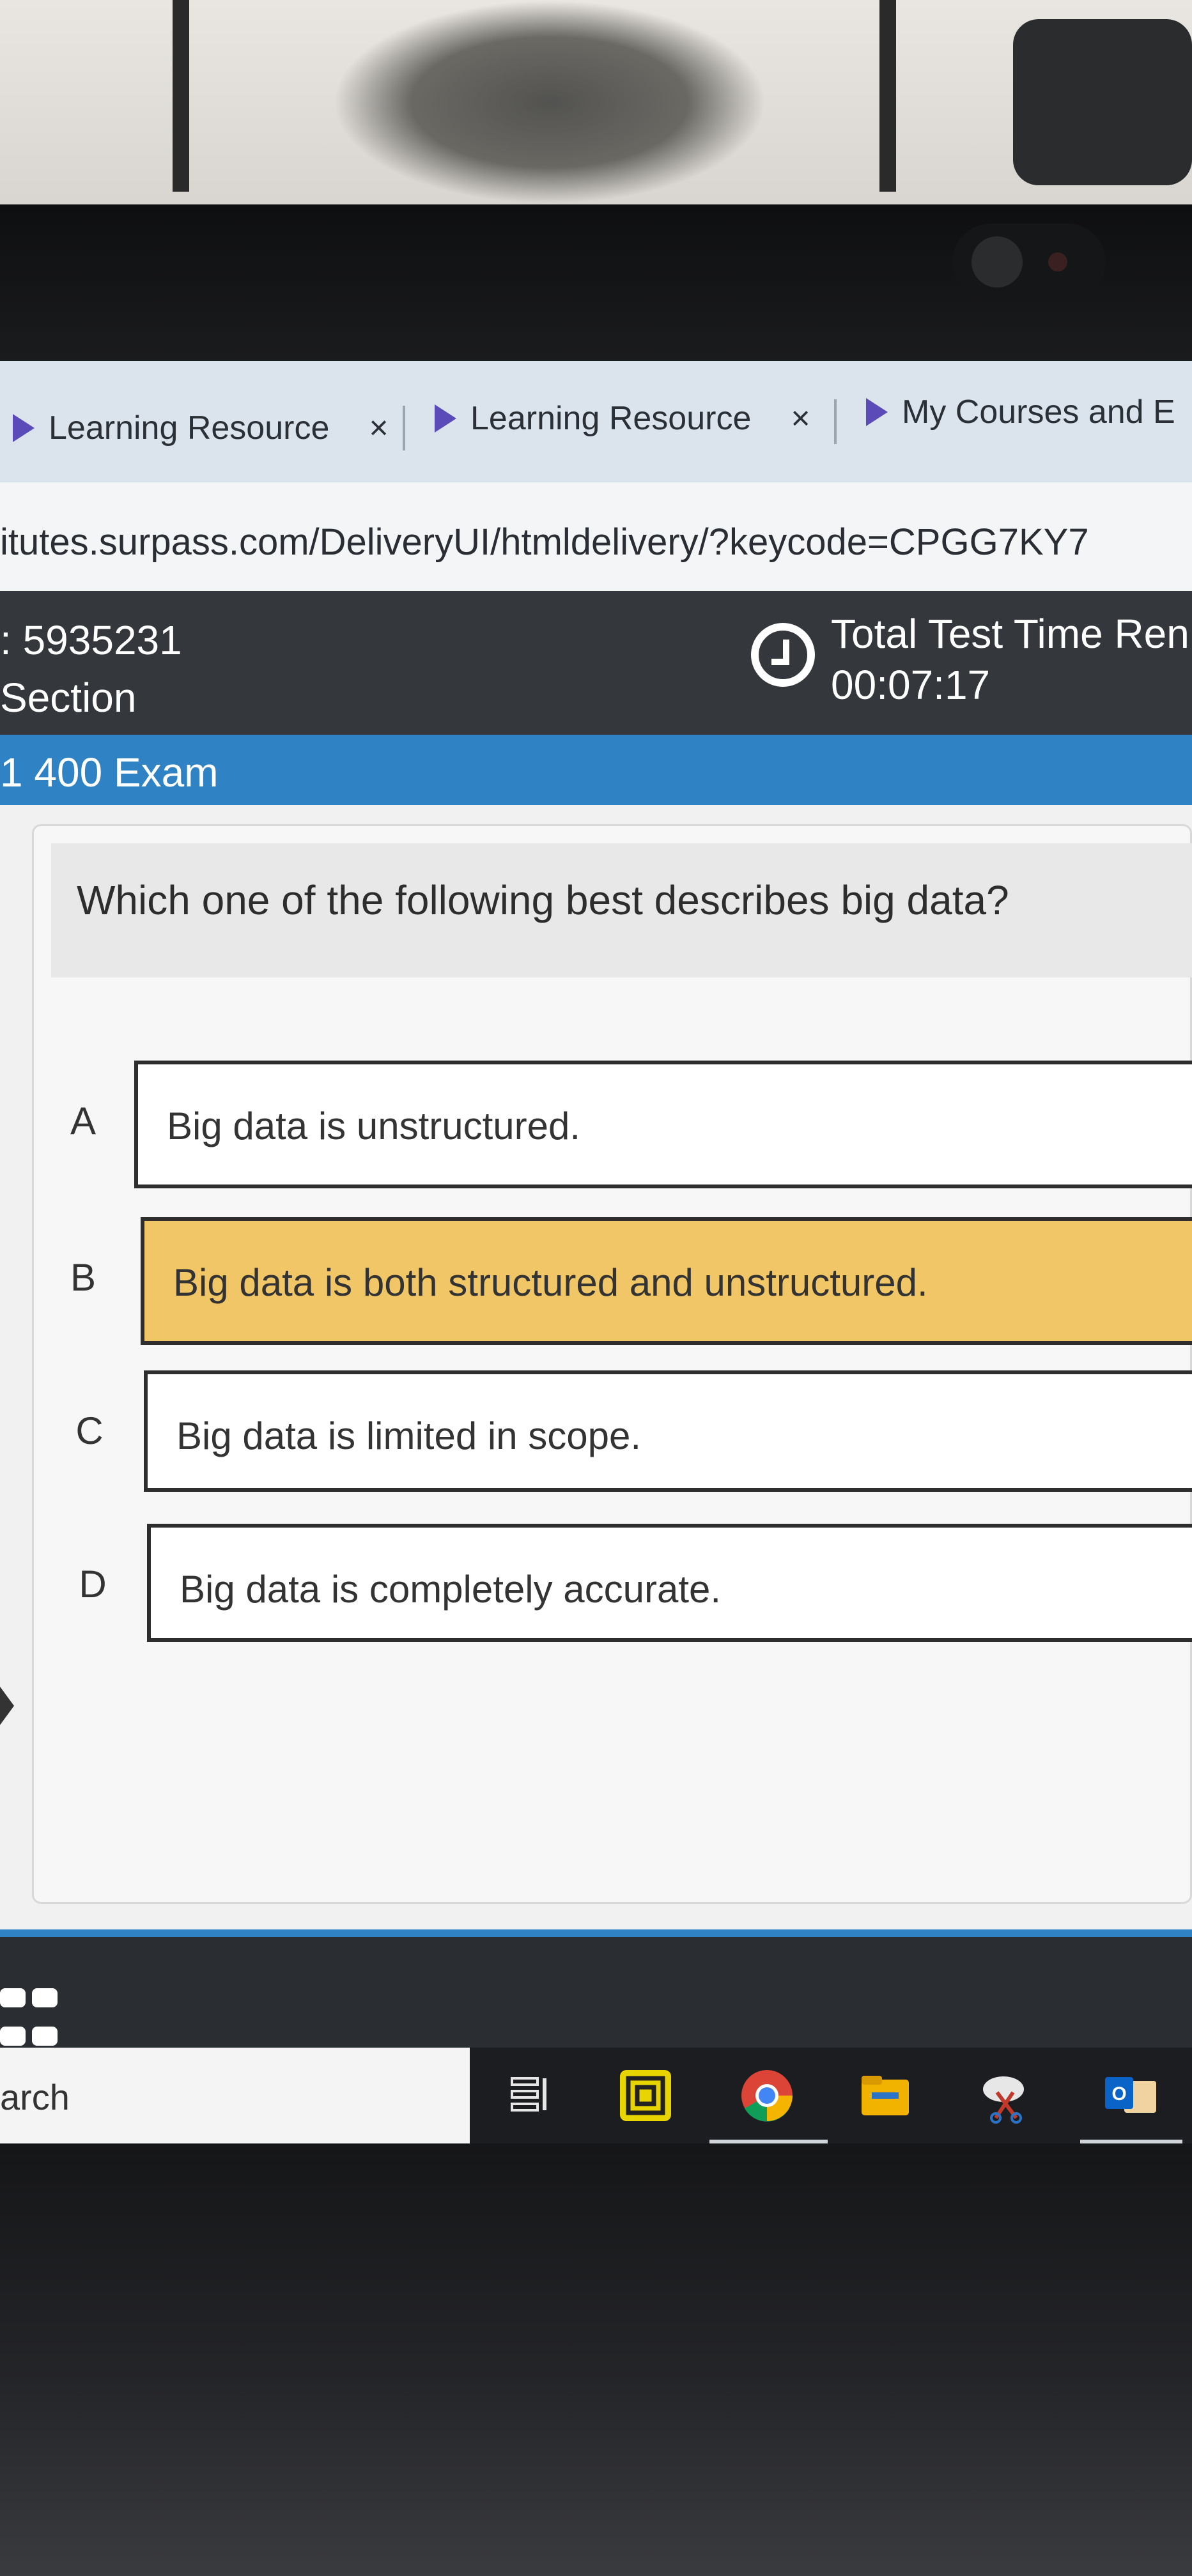 This screenshot has height=2576, width=1192. What do you see at coordinates (1057, 262) in the screenshot?
I see `webcam-led` at bounding box center [1057, 262].